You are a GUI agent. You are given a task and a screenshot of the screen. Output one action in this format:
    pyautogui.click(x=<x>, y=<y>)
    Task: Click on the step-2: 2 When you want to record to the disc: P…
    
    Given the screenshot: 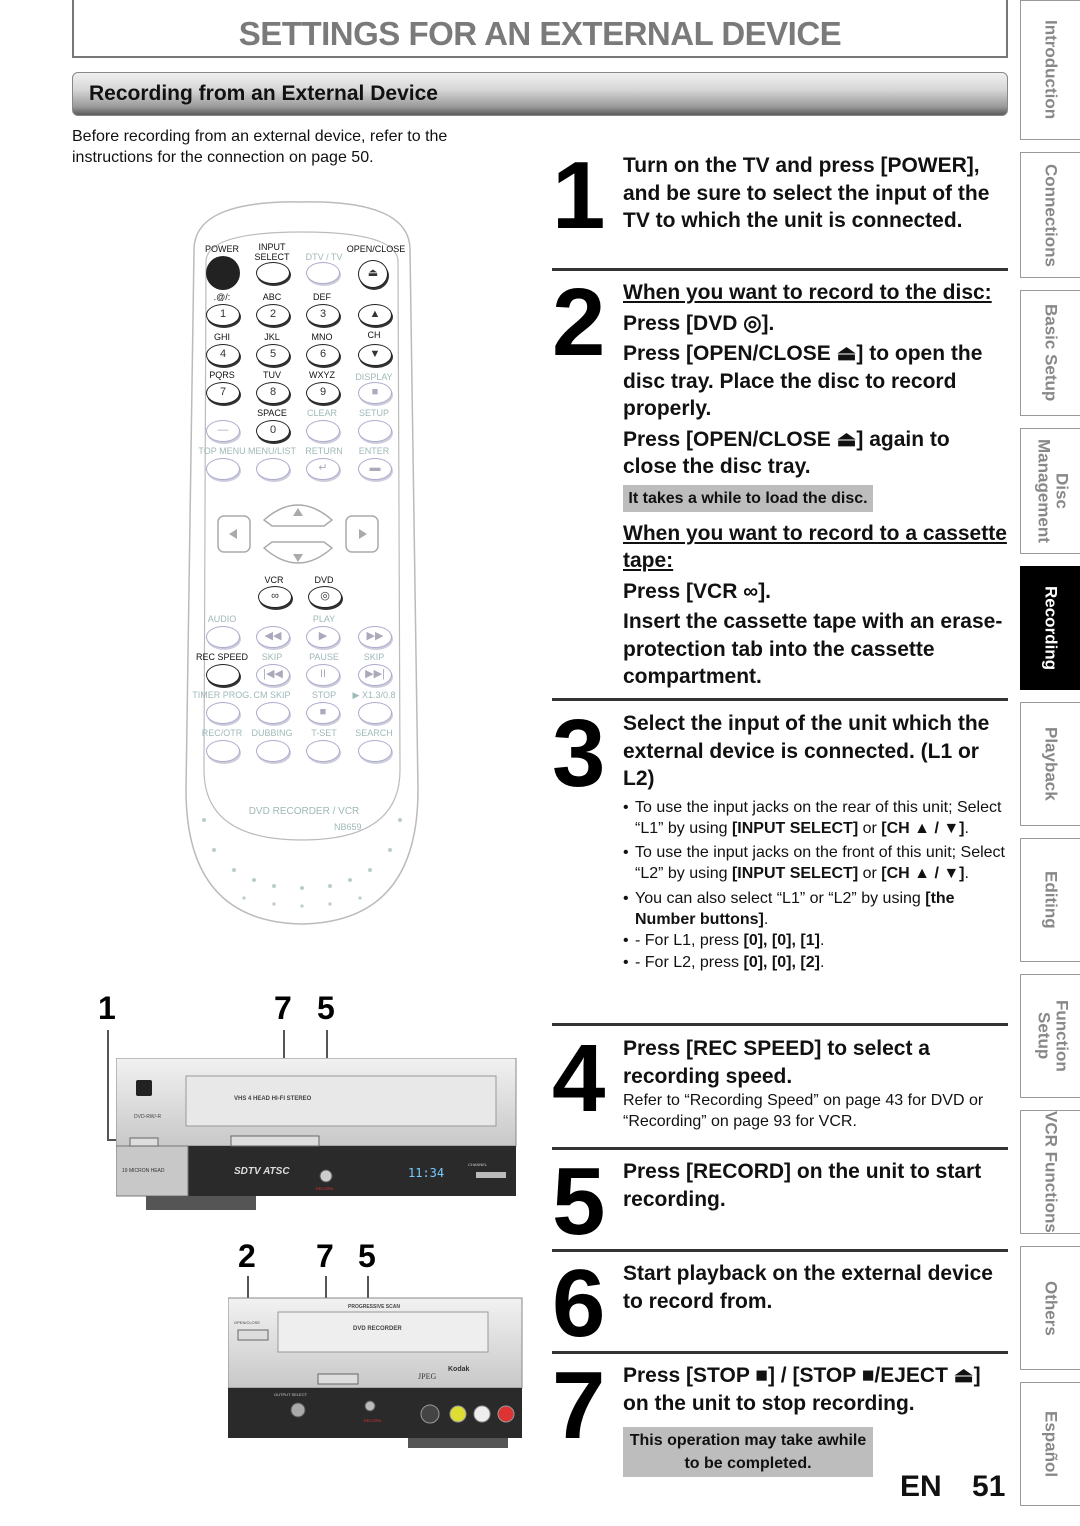 What is the action you would take?
    pyautogui.click(x=780, y=480)
    